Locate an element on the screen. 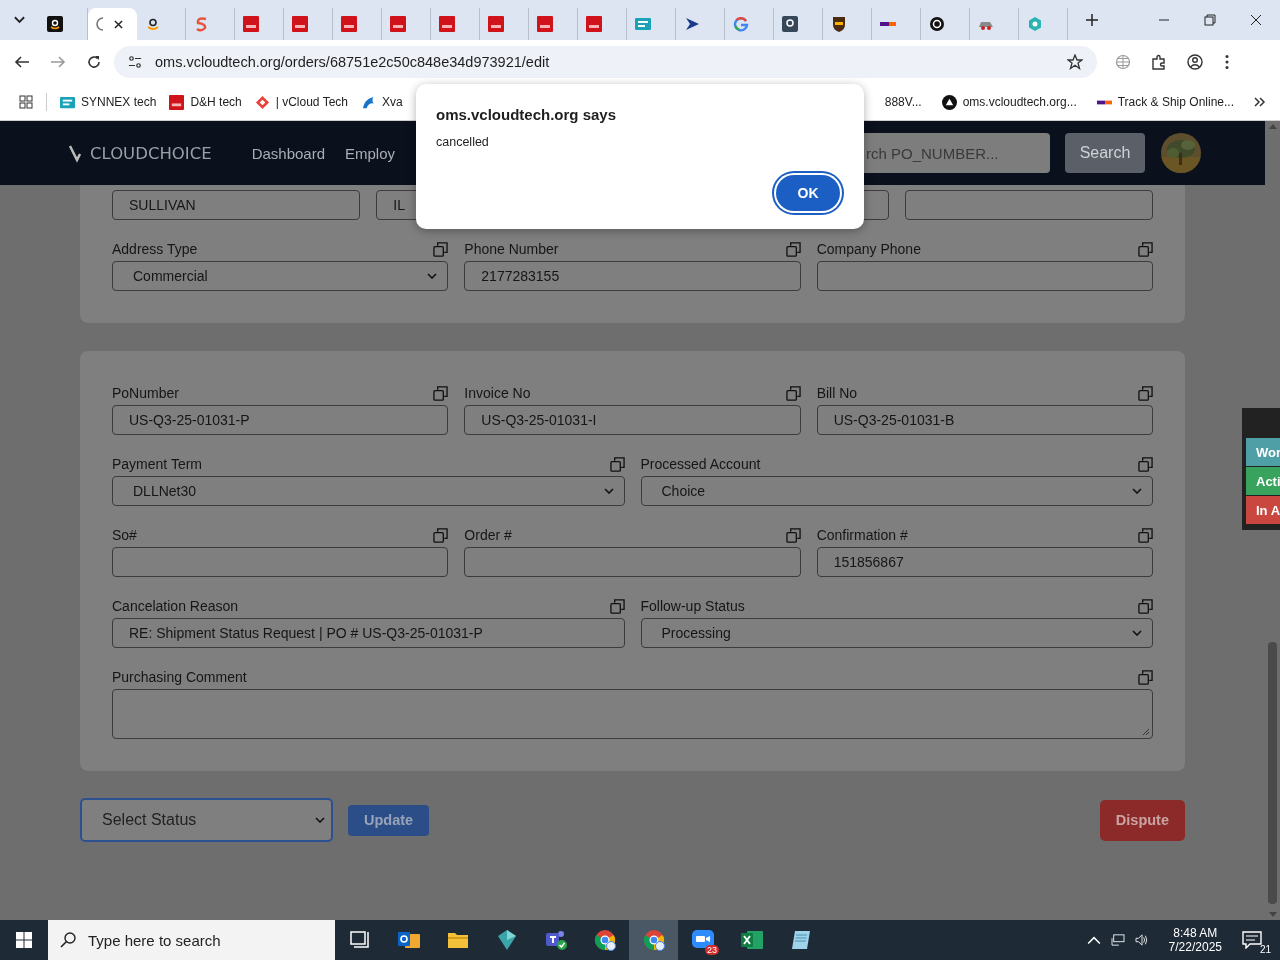 Image resolution: width=1280 pixels, height=960 pixels. field-label: Phone Number is located at coordinates (511, 249).